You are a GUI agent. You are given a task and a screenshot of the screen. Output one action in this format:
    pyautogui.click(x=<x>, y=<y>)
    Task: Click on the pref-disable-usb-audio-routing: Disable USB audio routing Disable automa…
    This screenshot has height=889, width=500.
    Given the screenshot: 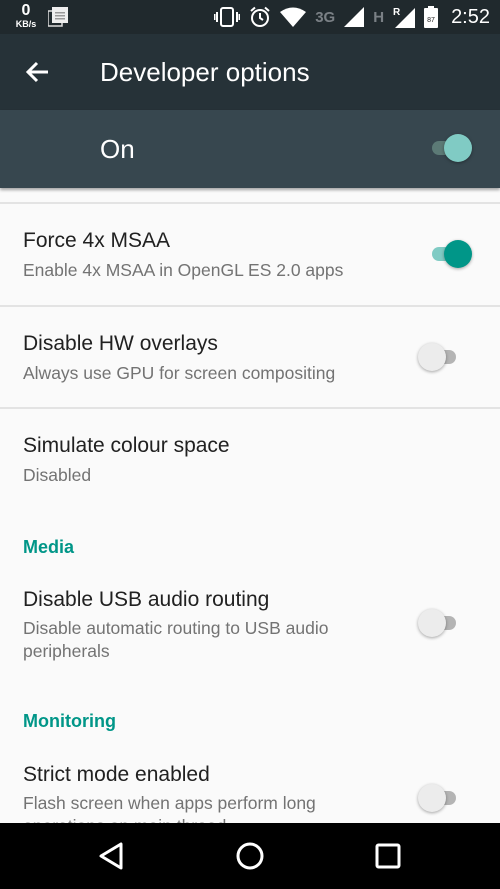 What is the action you would take?
    pyautogui.click(x=250, y=623)
    